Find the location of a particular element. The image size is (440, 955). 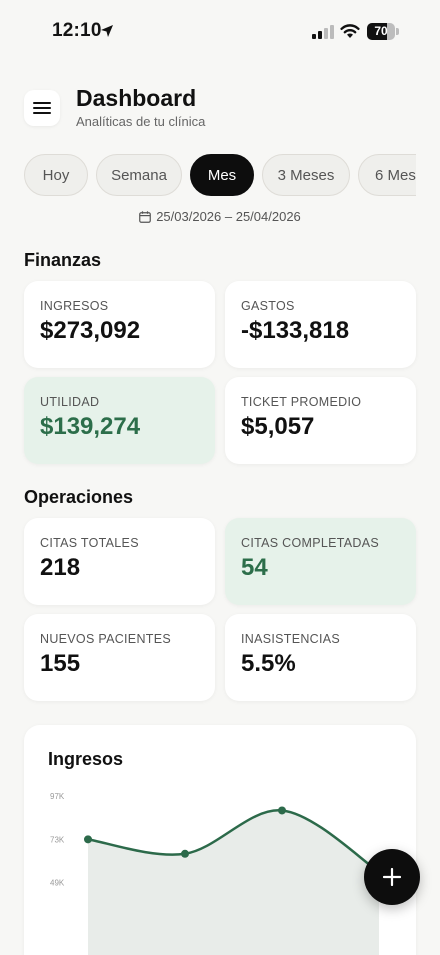

period-chip-3-meses: 3 Meses is located at coordinates (306, 175).